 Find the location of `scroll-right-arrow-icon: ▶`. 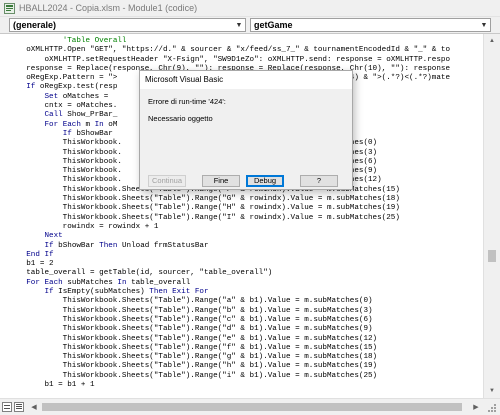

scroll-right-arrow-icon: ▶ is located at coordinates (476, 407).